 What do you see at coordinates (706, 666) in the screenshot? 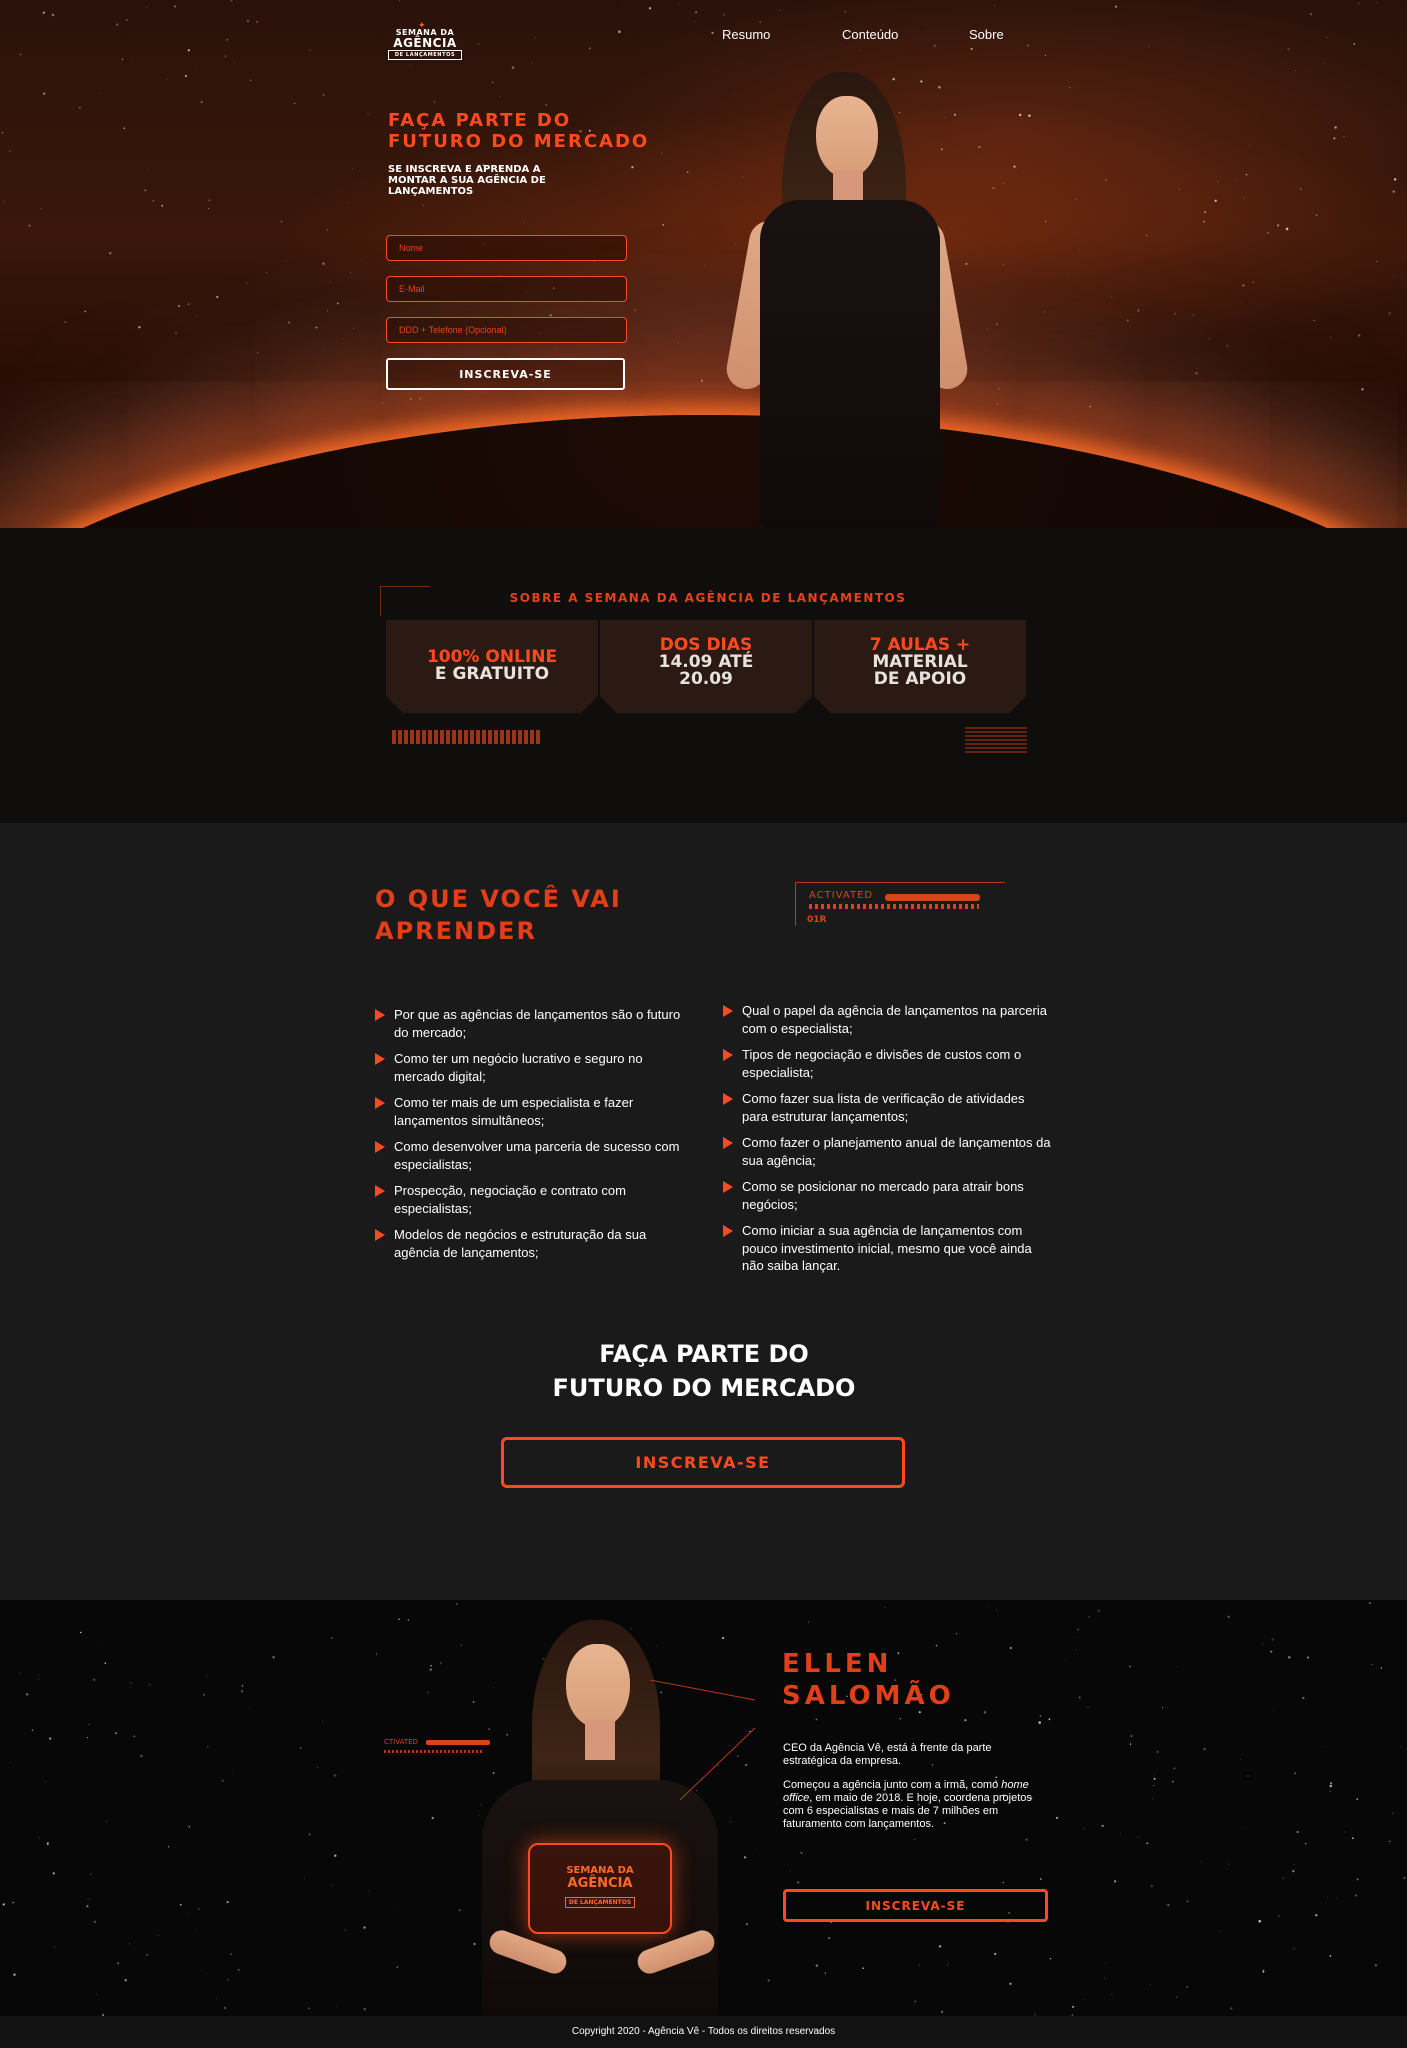
I see `feature-card-dates: DOS DIAS 14.09 ATÉ 20.09` at bounding box center [706, 666].